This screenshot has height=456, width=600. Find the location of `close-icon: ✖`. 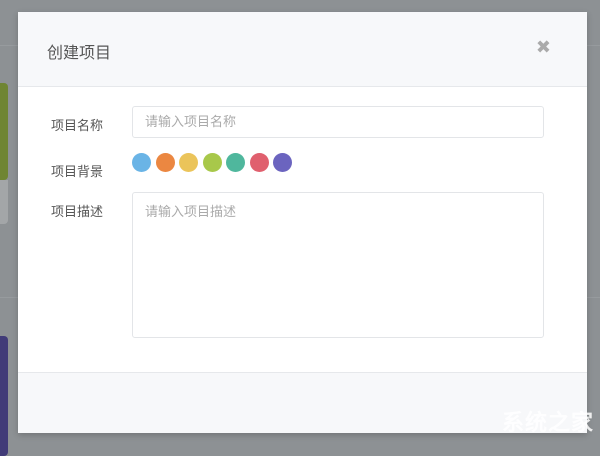

close-icon: ✖ is located at coordinates (543, 47).